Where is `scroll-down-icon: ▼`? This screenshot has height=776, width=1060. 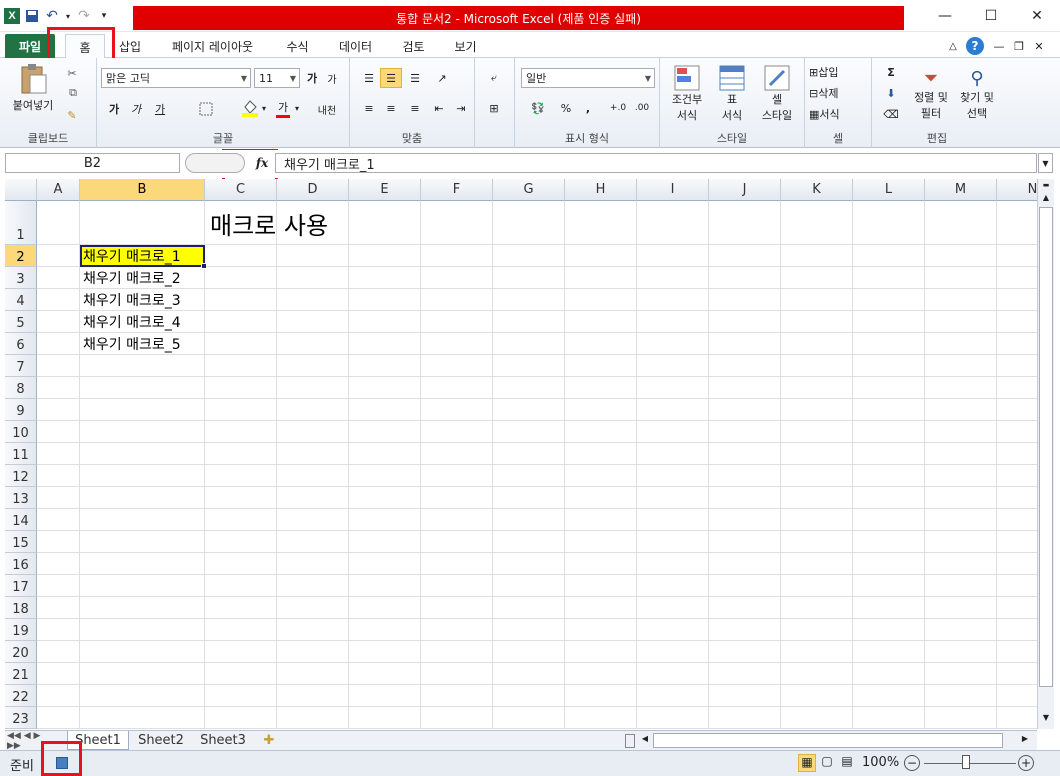 scroll-down-icon: ▼ is located at coordinates (1046, 719).